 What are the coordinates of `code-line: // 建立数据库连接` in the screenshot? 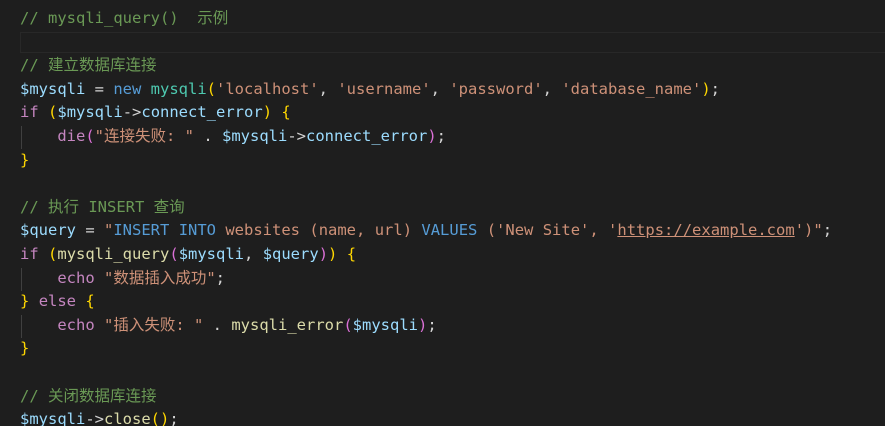 It's located at (442, 66).